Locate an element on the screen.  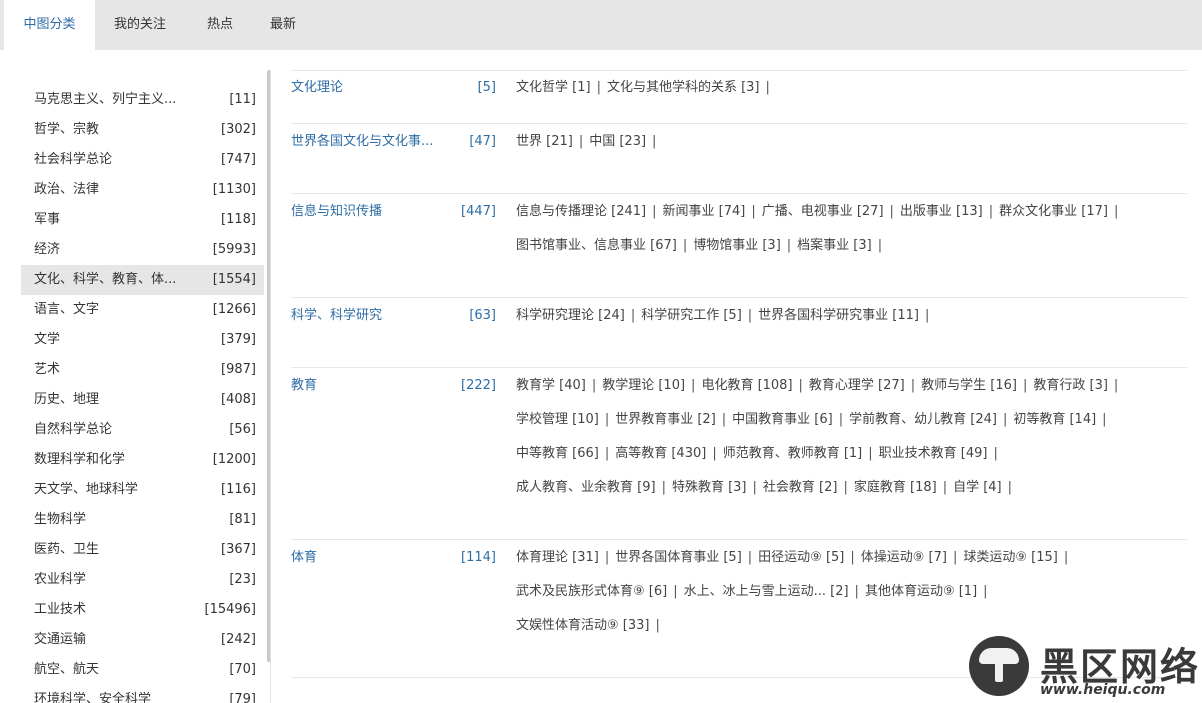
sidebar-item: 艺术 [987] is located at coordinates (142, 370).